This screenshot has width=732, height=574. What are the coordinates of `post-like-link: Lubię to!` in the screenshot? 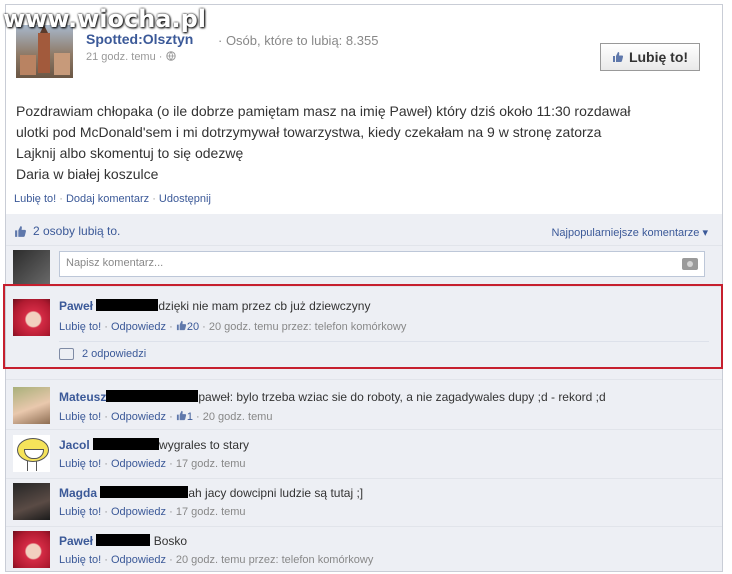 It's located at (35, 199).